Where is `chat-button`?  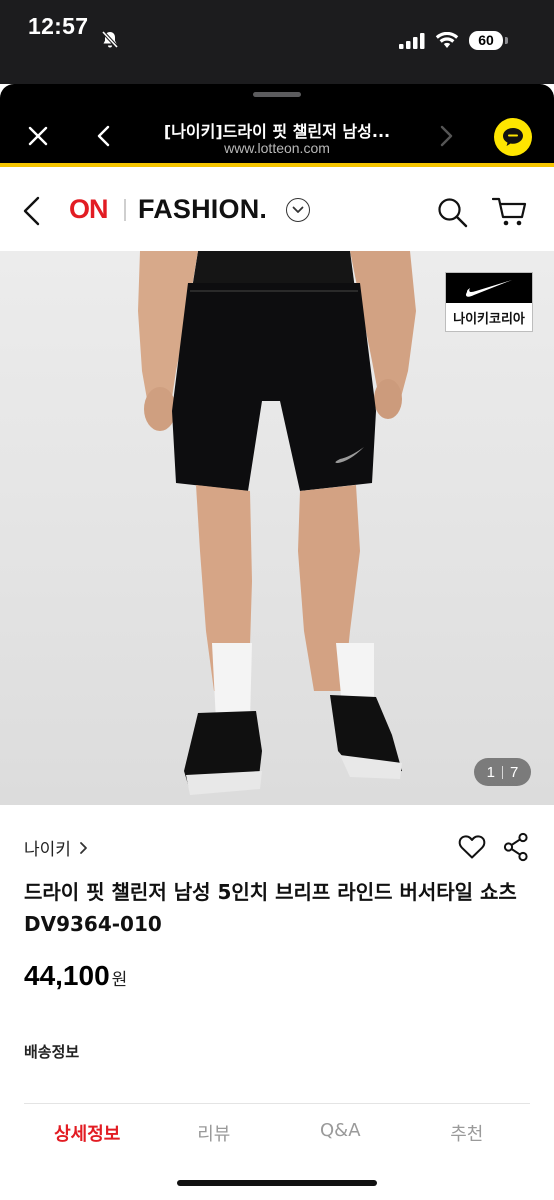 chat-button is located at coordinates (513, 137).